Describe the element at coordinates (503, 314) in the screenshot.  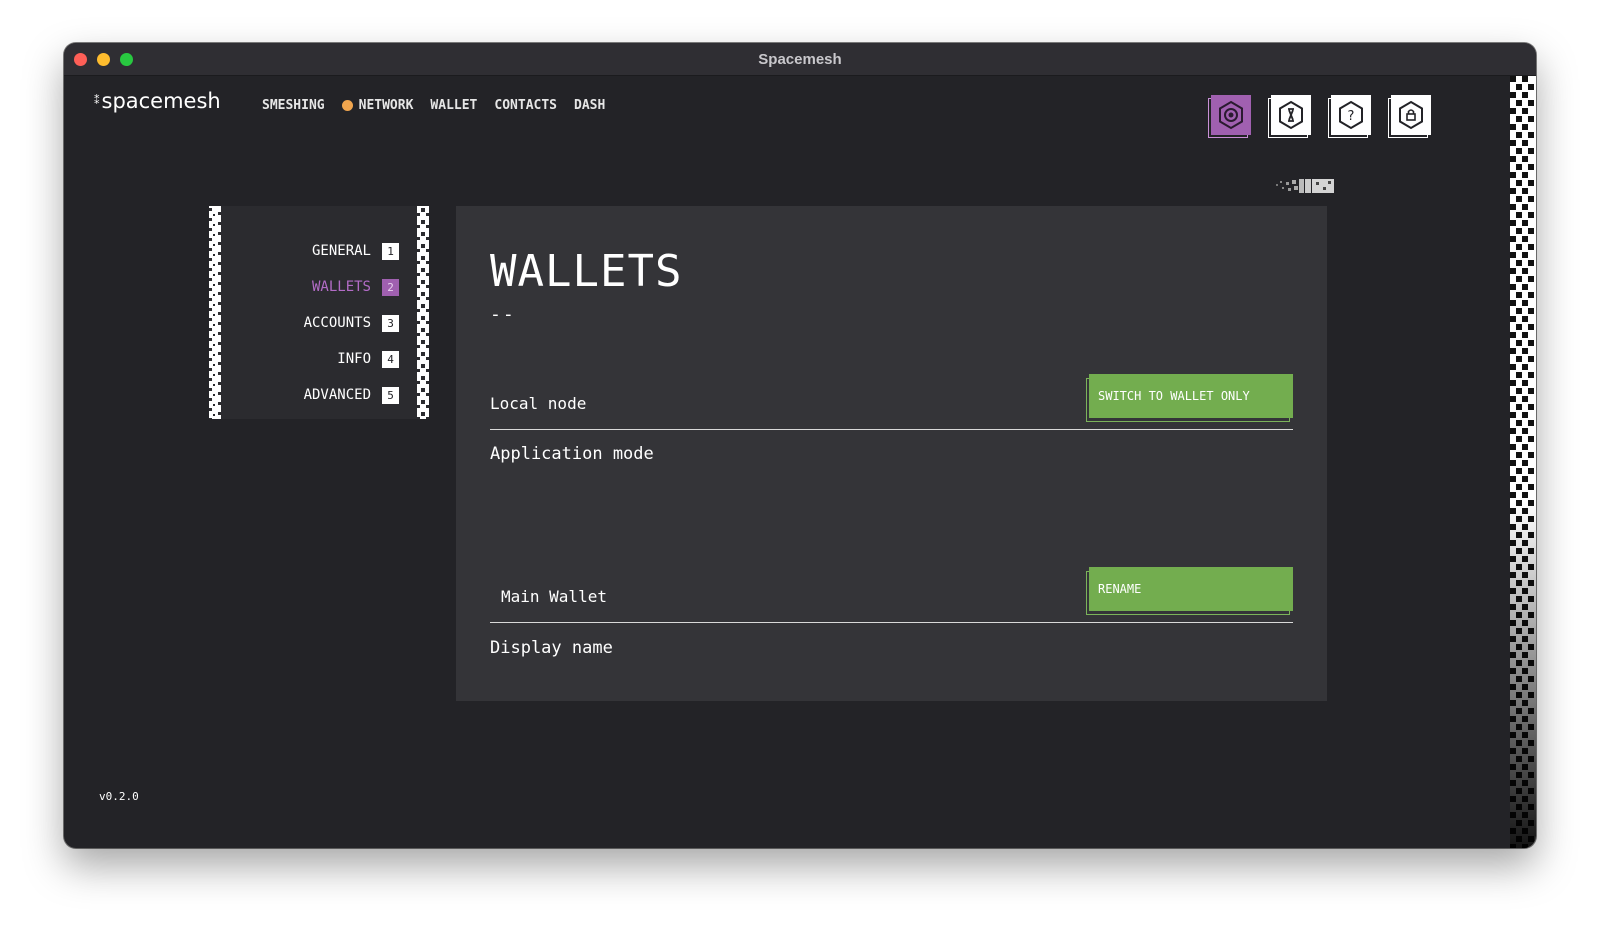
I see `page-subtitle: --` at that location.